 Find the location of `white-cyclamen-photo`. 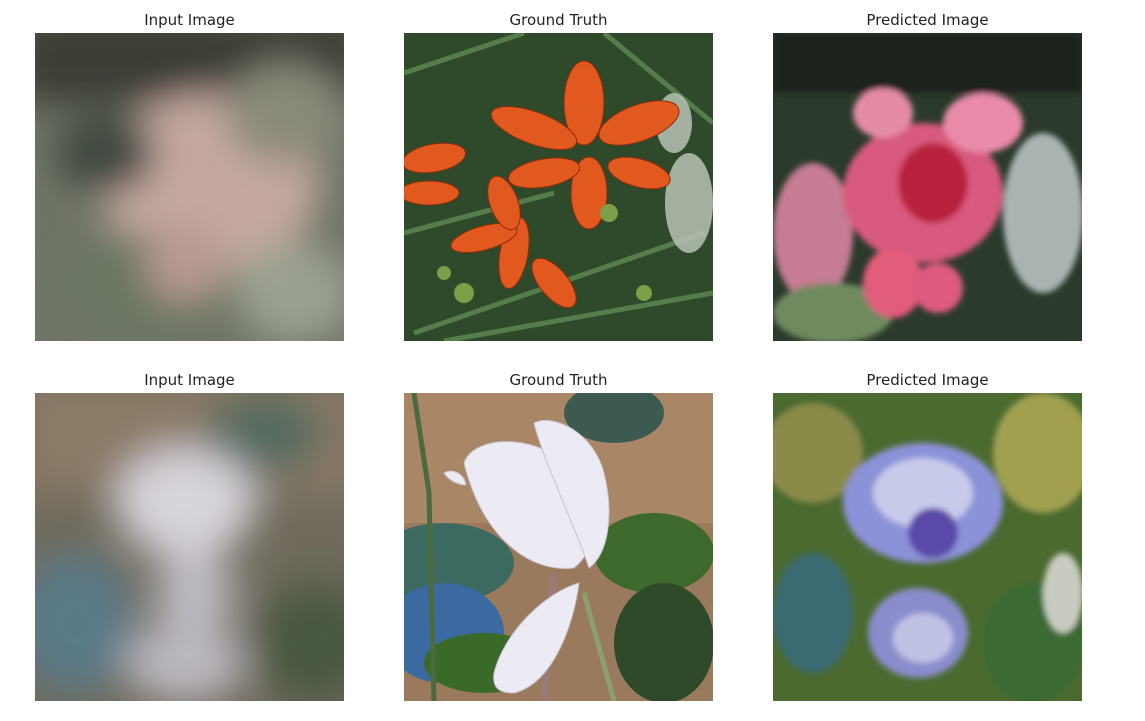

white-cyclamen-photo is located at coordinates (558, 547).